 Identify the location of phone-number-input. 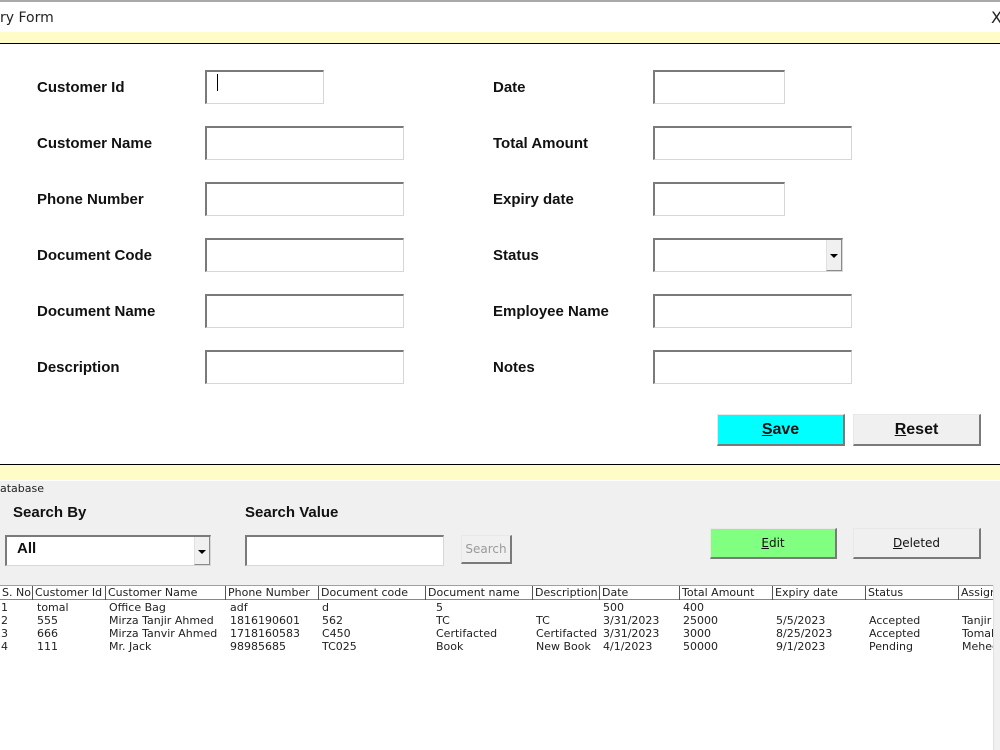
(304, 199).